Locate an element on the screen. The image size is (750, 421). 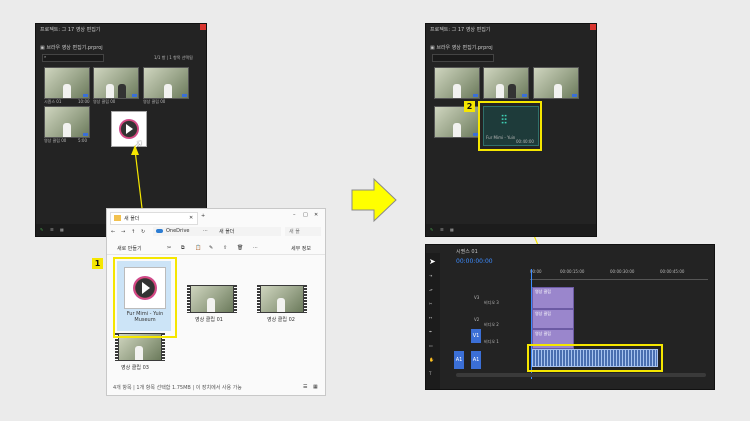
highlight-box-timeline is located at coordinates (595, 358).